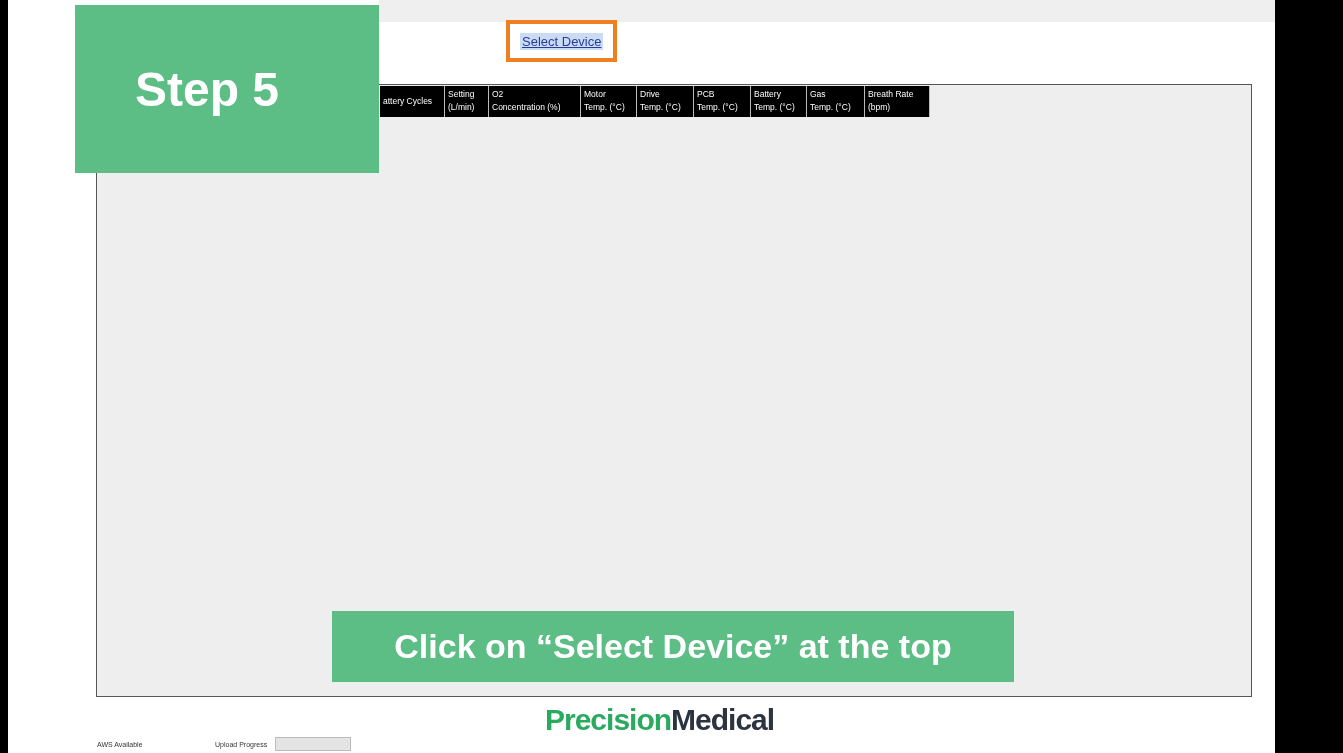  Describe the element at coordinates (897, 101) in the screenshot. I see `column-header: Breath Rate (bpm)` at that location.